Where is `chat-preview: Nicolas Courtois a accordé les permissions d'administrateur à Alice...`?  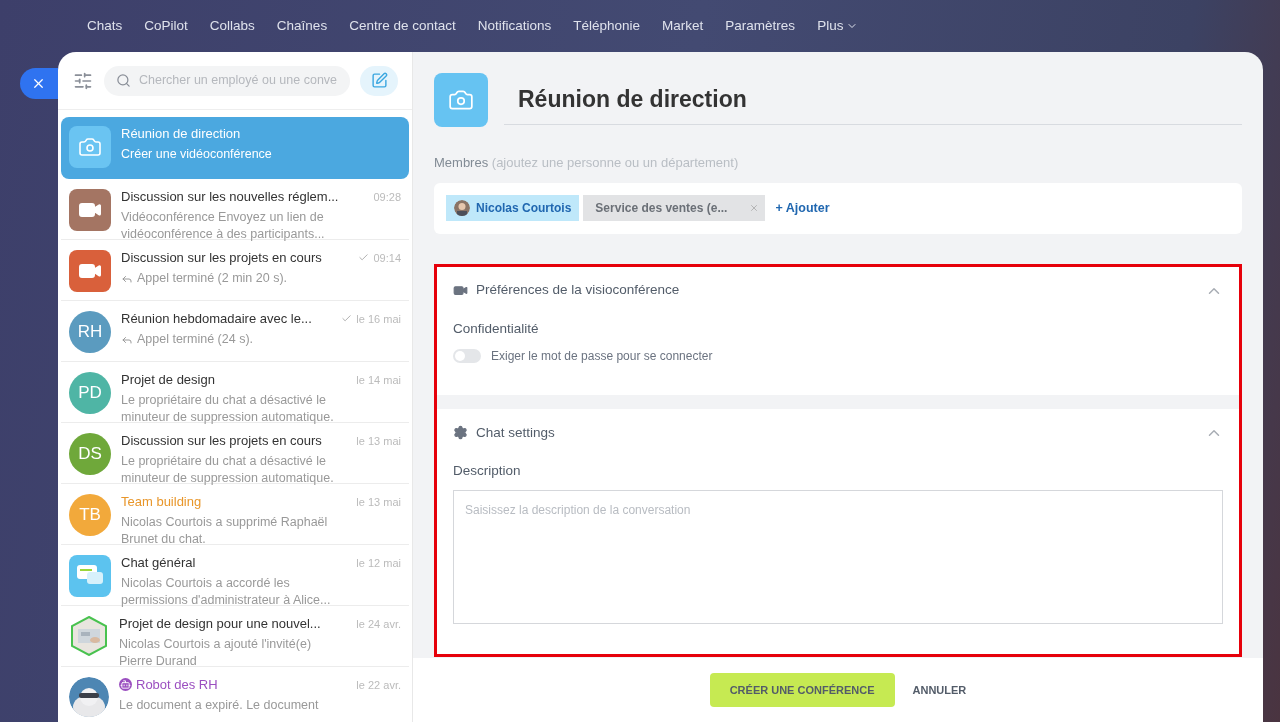 chat-preview: Nicolas Courtois a accordé les permissions d'administrateur à Alice... is located at coordinates (226, 591).